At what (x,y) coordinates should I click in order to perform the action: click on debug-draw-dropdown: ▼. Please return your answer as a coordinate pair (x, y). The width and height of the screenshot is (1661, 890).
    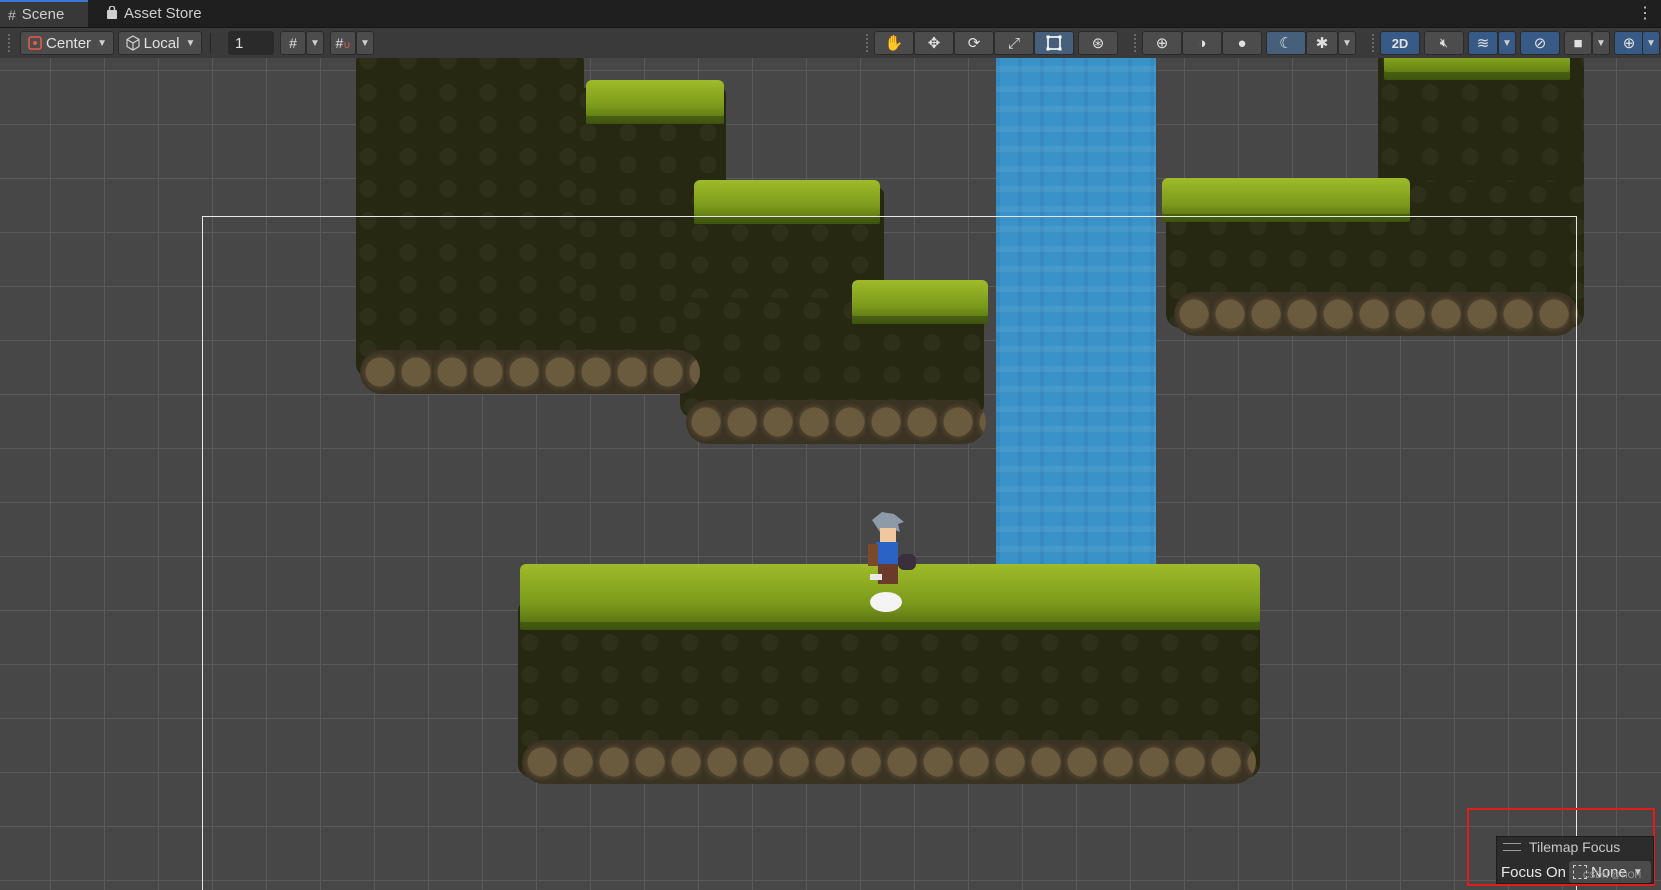
    Looking at the image, I should click on (1347, 43).